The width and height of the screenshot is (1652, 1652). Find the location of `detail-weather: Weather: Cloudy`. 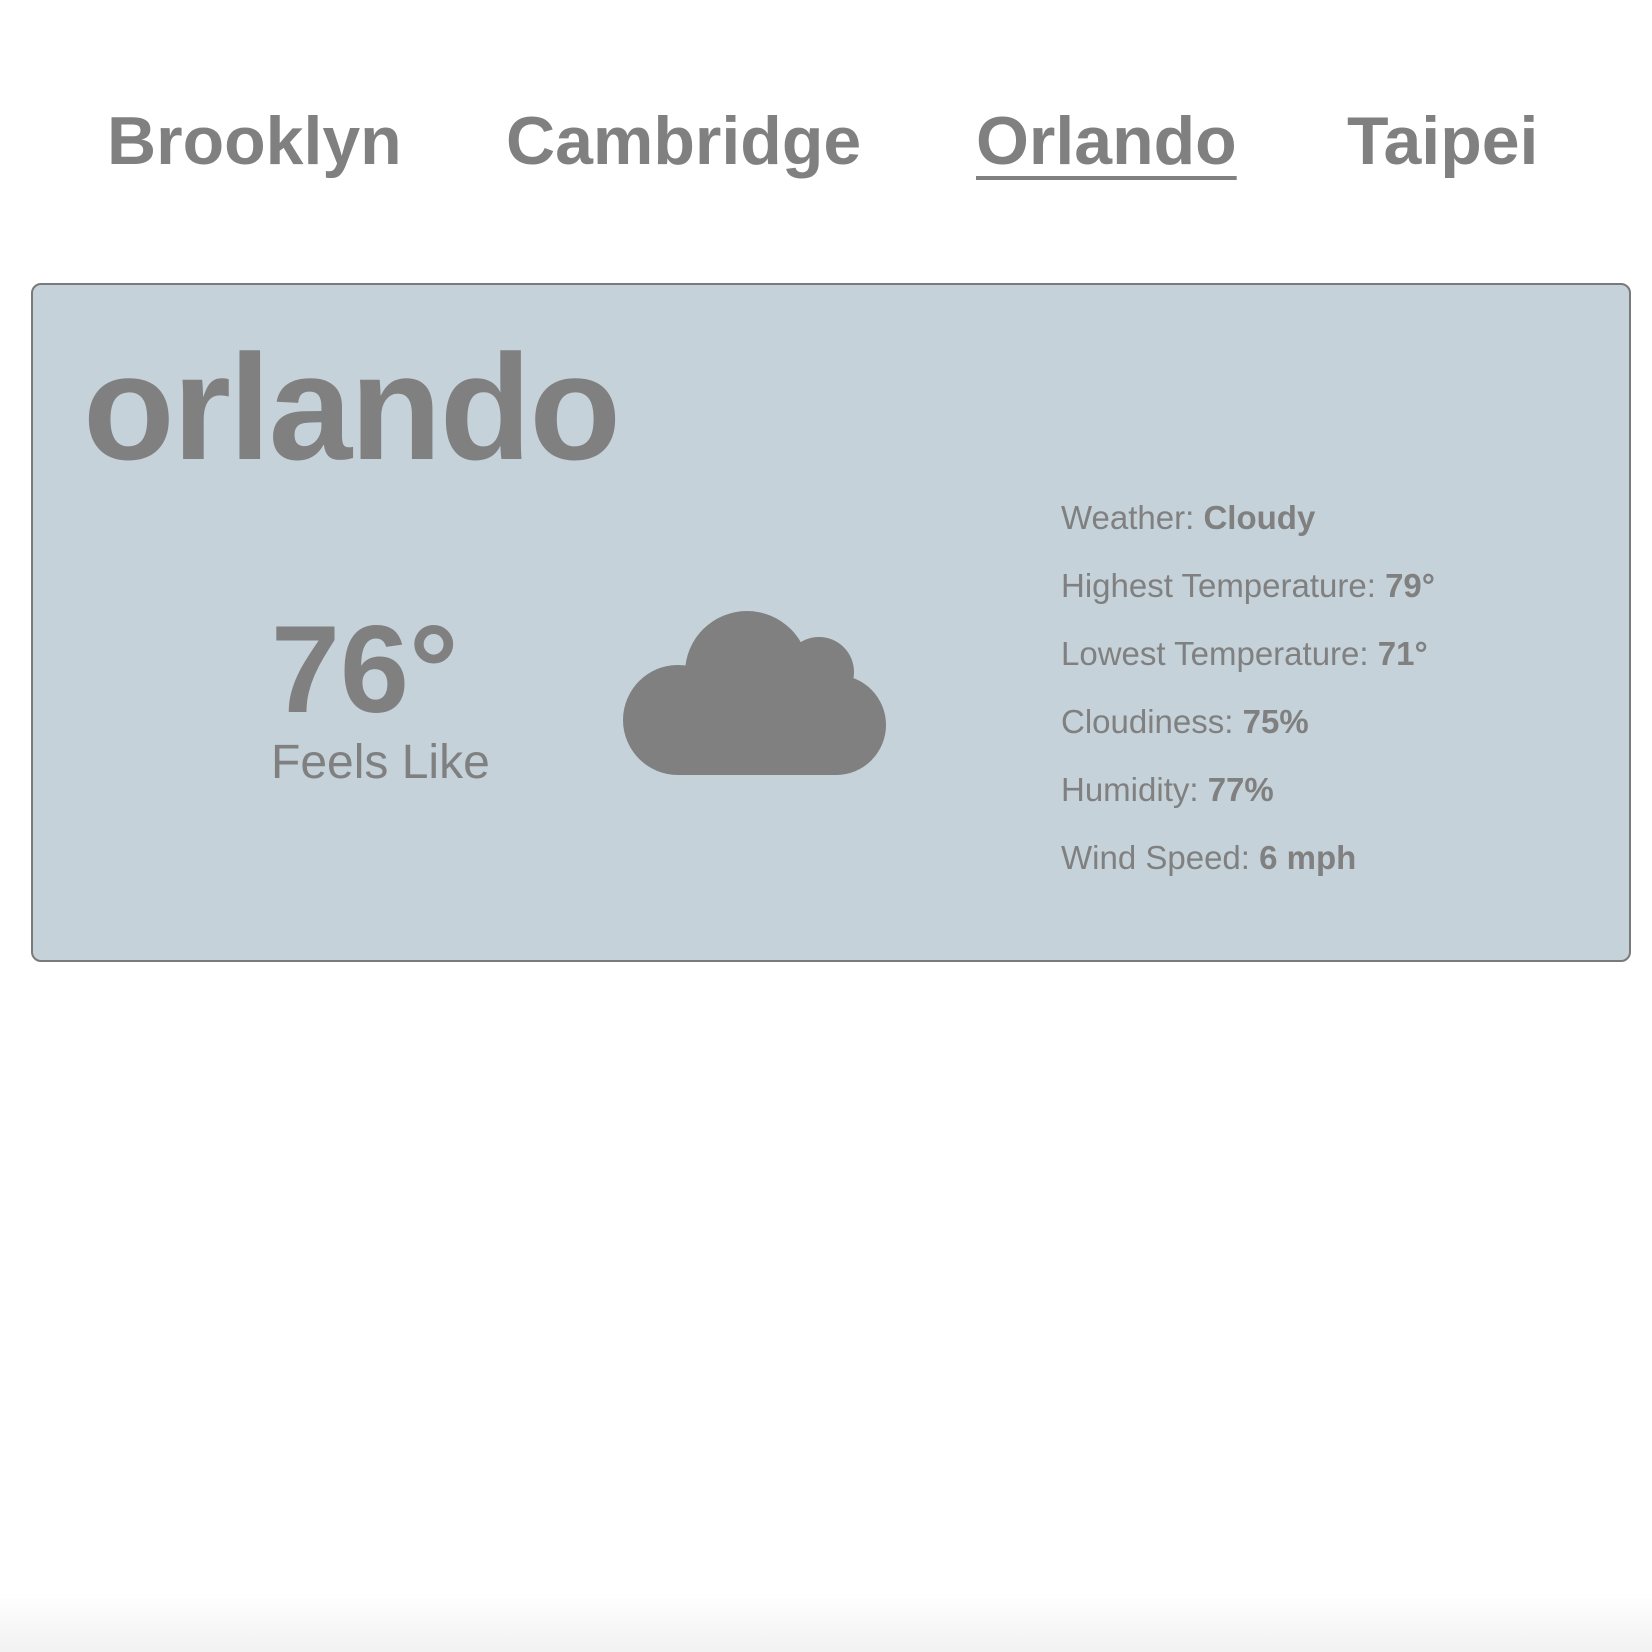

detail-weather: Weather: Cloudy is located at coordinates (1248, 532).